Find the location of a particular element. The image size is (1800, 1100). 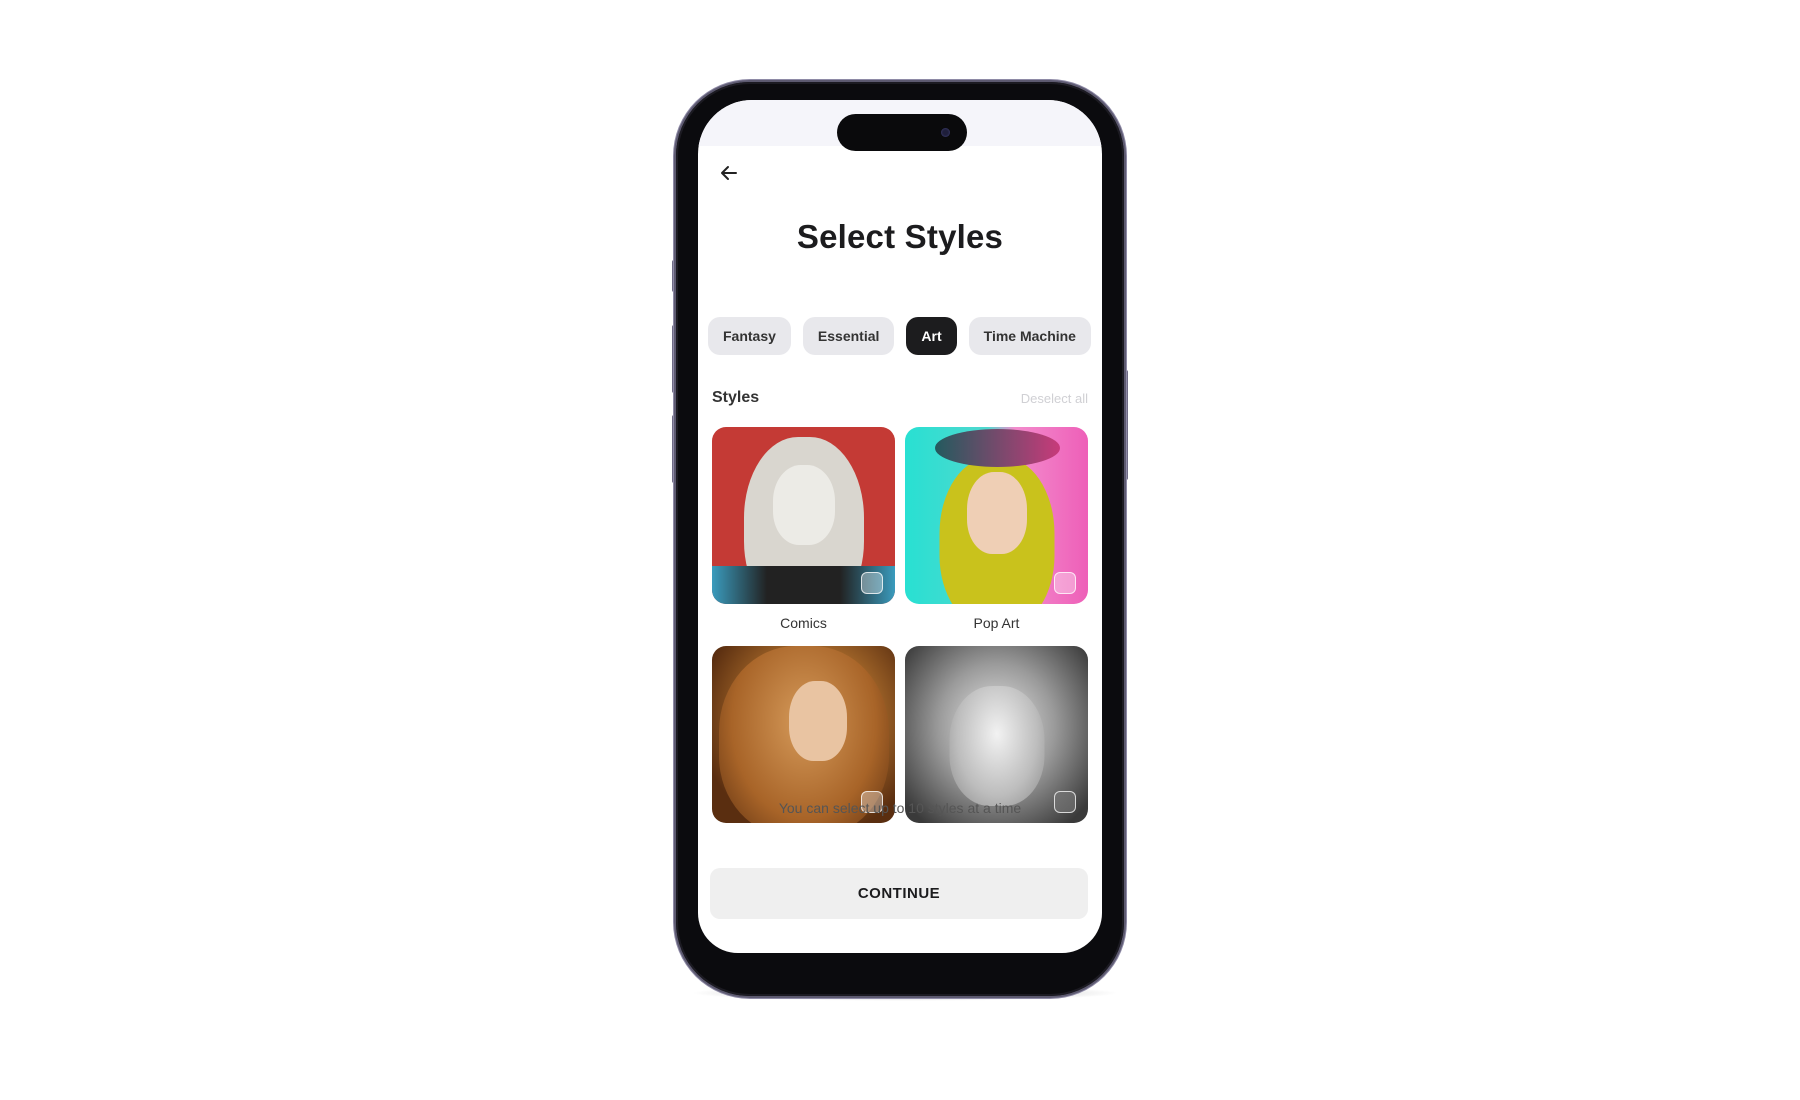

section-title: Styles is located at coordinates (736, 397).